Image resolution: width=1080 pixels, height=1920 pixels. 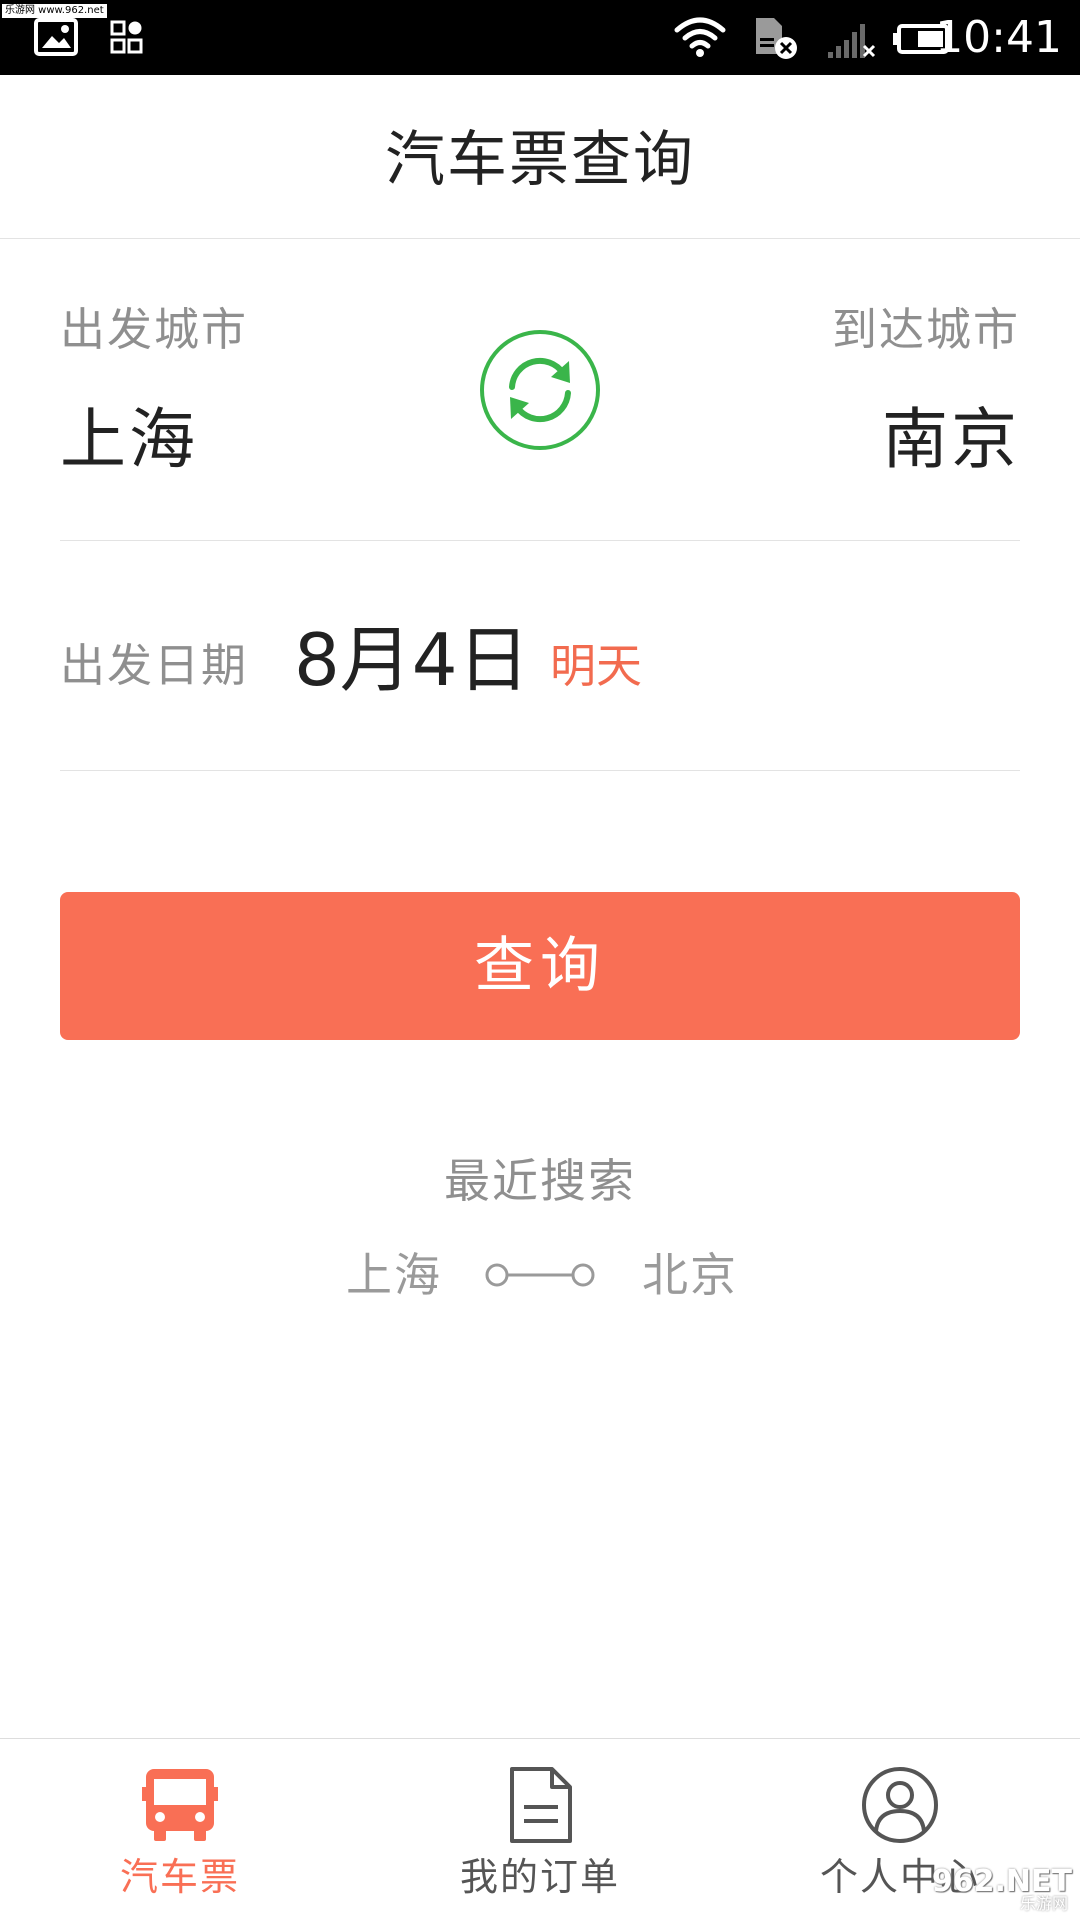 I want to click on watermark-subtext: 乐游网, so click(x=1043, y=1903).